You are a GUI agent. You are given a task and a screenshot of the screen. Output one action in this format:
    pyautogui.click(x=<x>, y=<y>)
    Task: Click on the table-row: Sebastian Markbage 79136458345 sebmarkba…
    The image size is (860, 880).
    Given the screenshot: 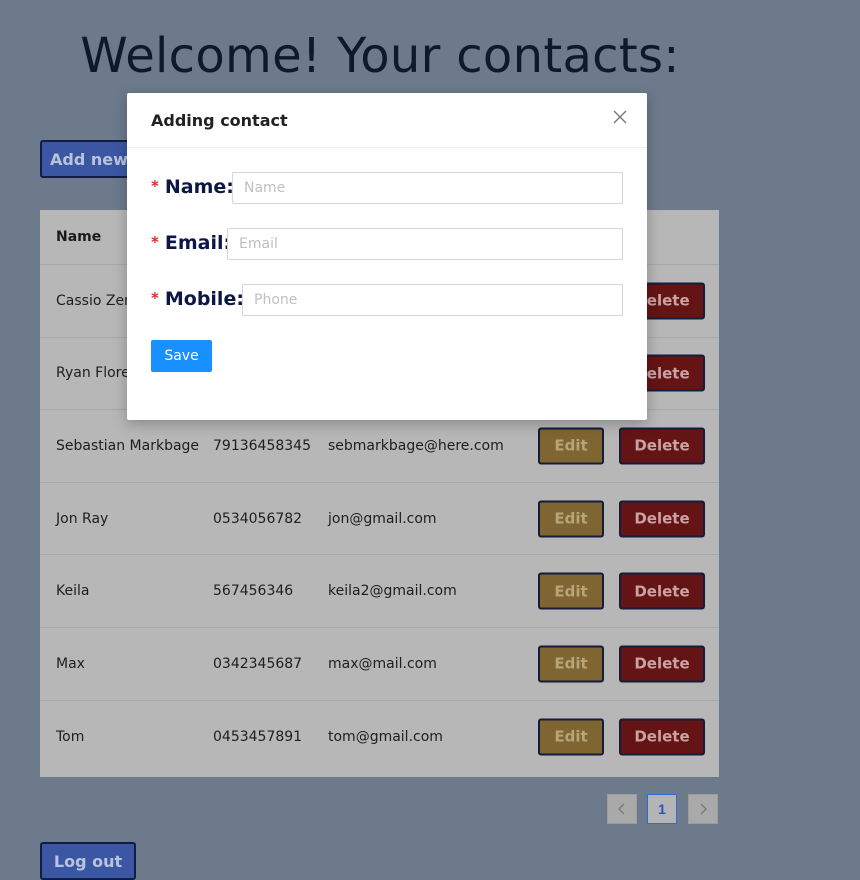 What is the action you would take?
    pyautogui.click(x=379, y=446)
    